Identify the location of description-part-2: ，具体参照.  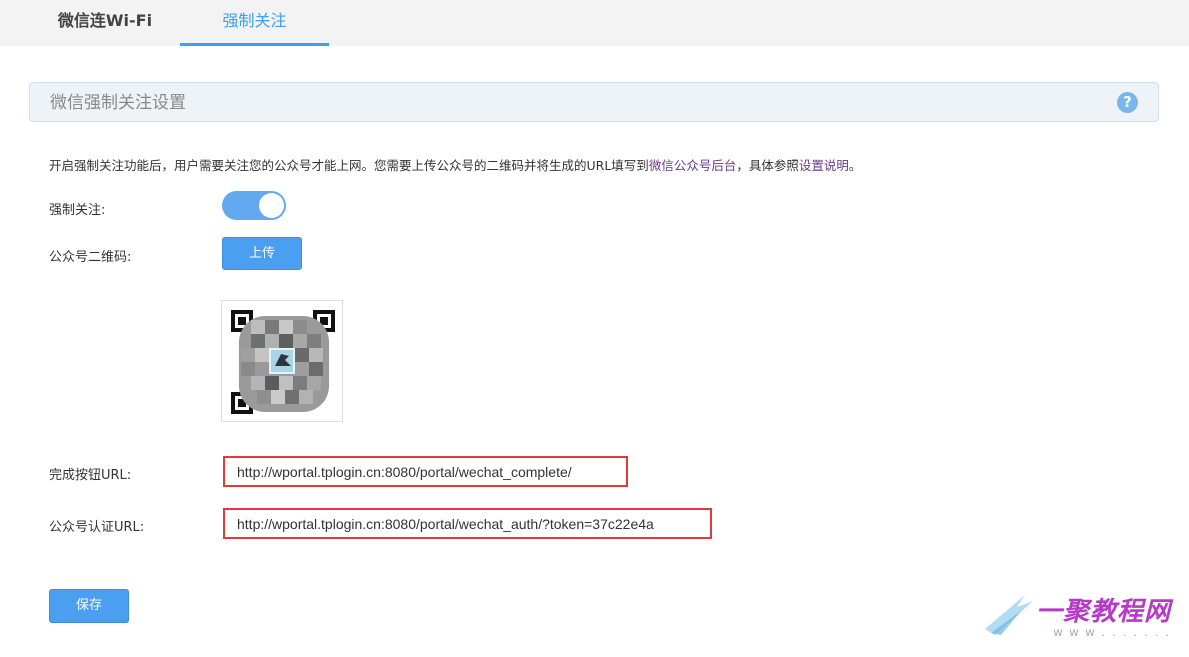
(767, 165).